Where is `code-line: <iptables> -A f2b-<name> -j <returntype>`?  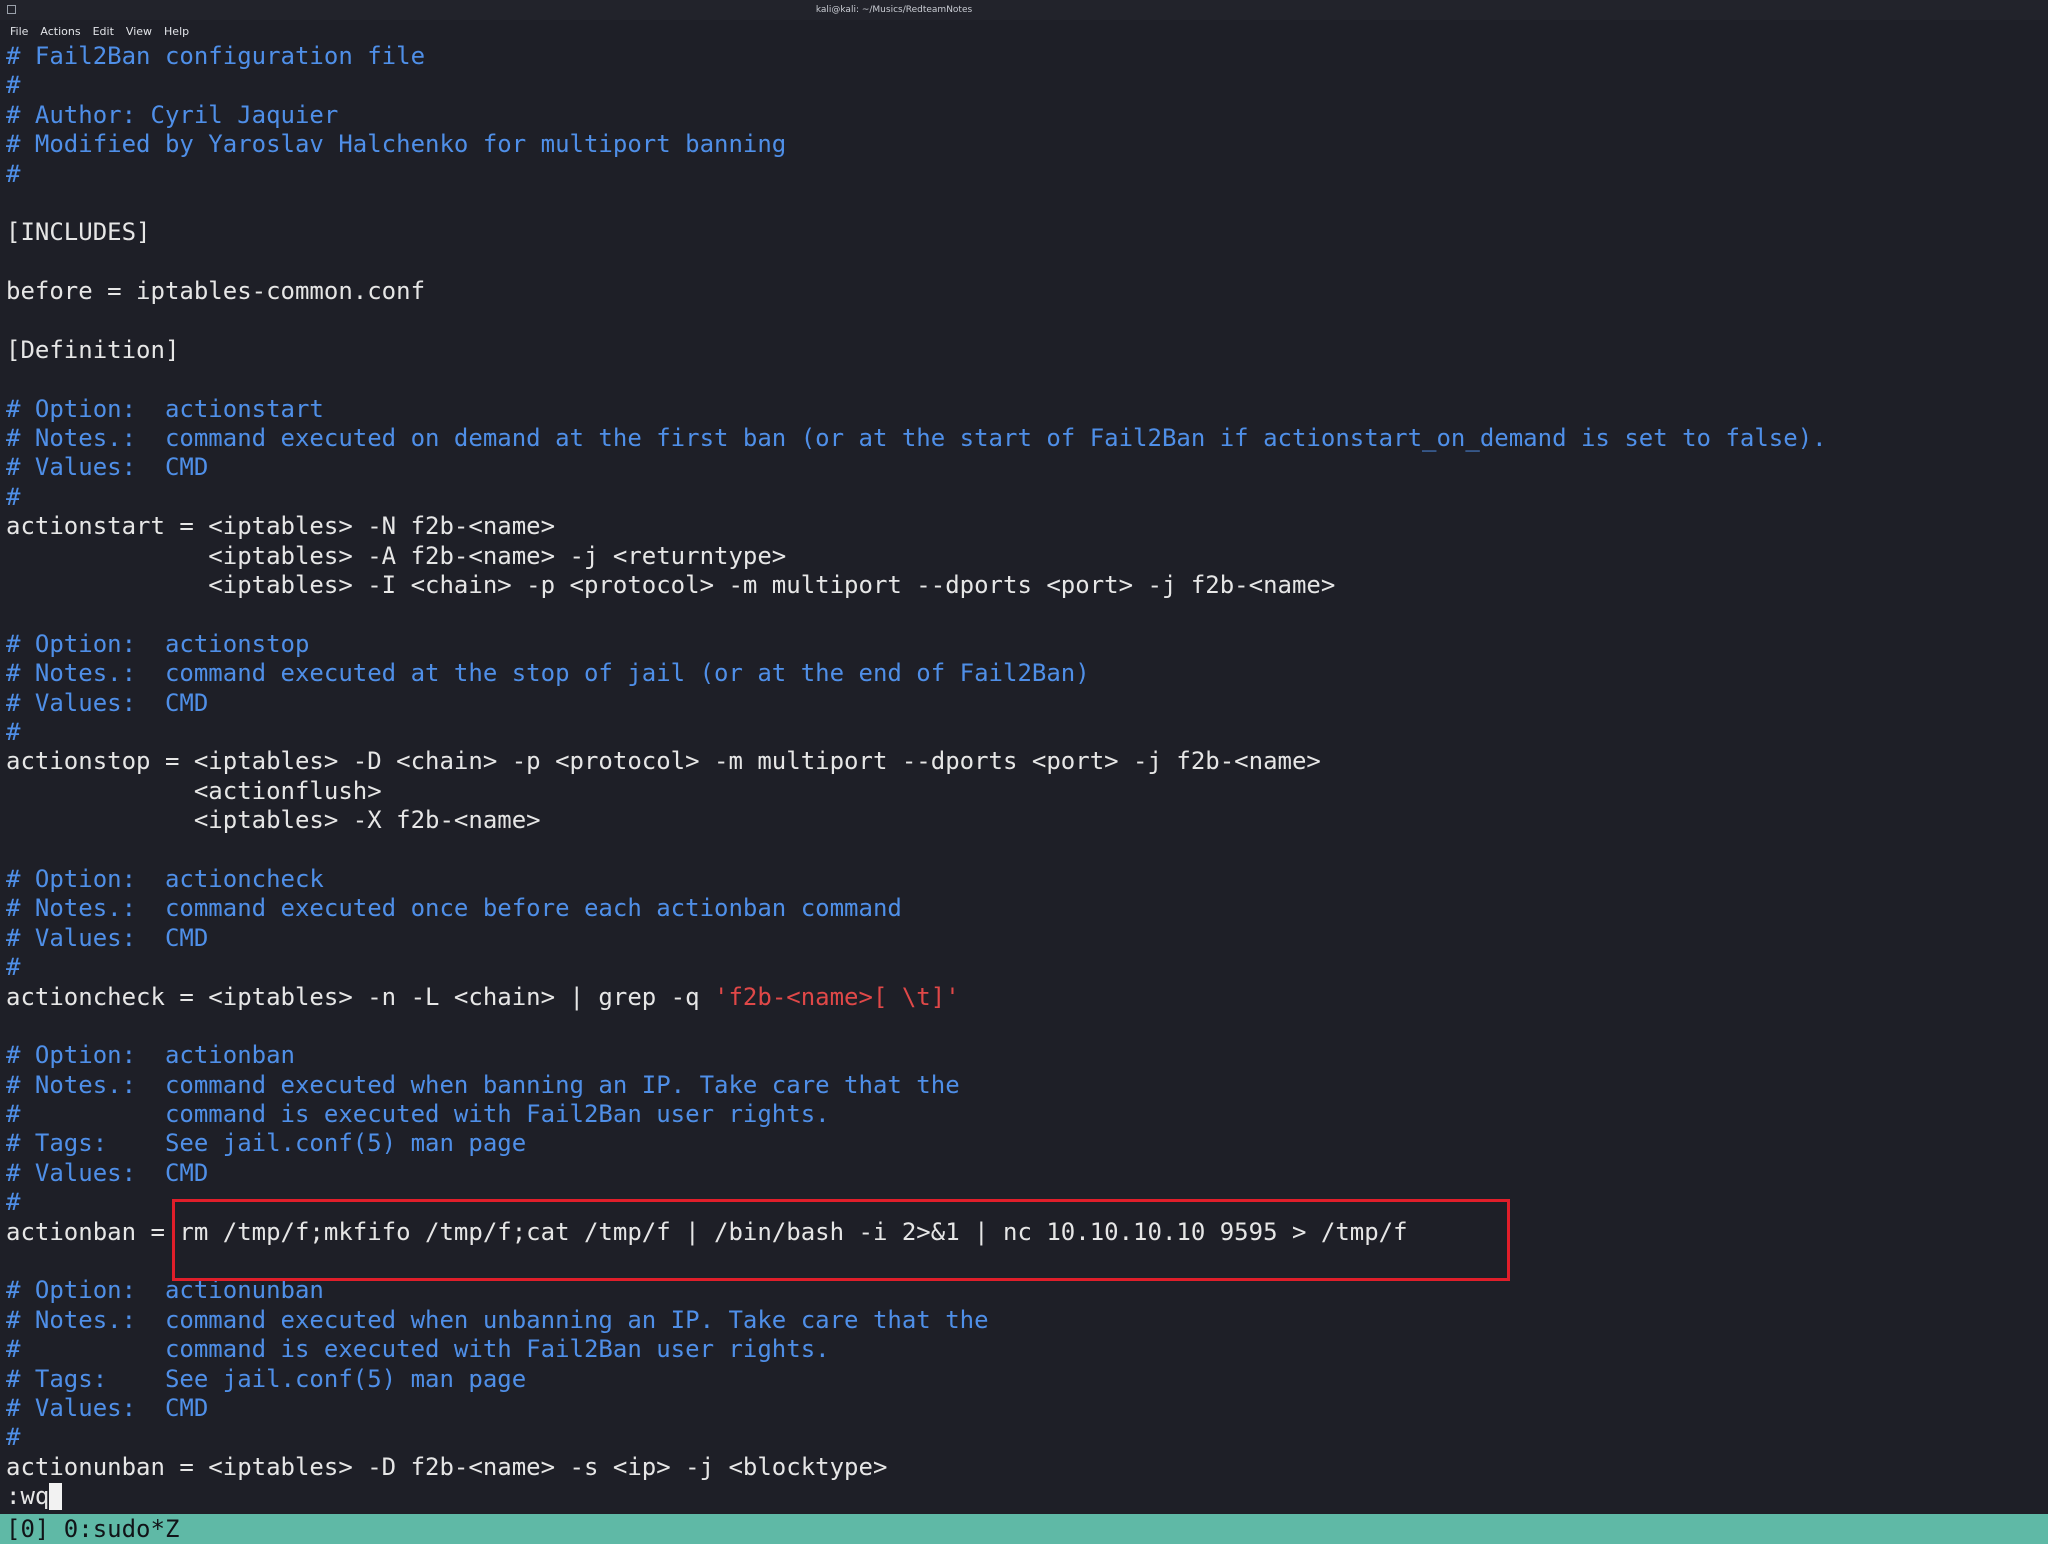
code-line: <iptables> -A f2b-<name> -j <returntype> is located at coordinates (1024, 556).